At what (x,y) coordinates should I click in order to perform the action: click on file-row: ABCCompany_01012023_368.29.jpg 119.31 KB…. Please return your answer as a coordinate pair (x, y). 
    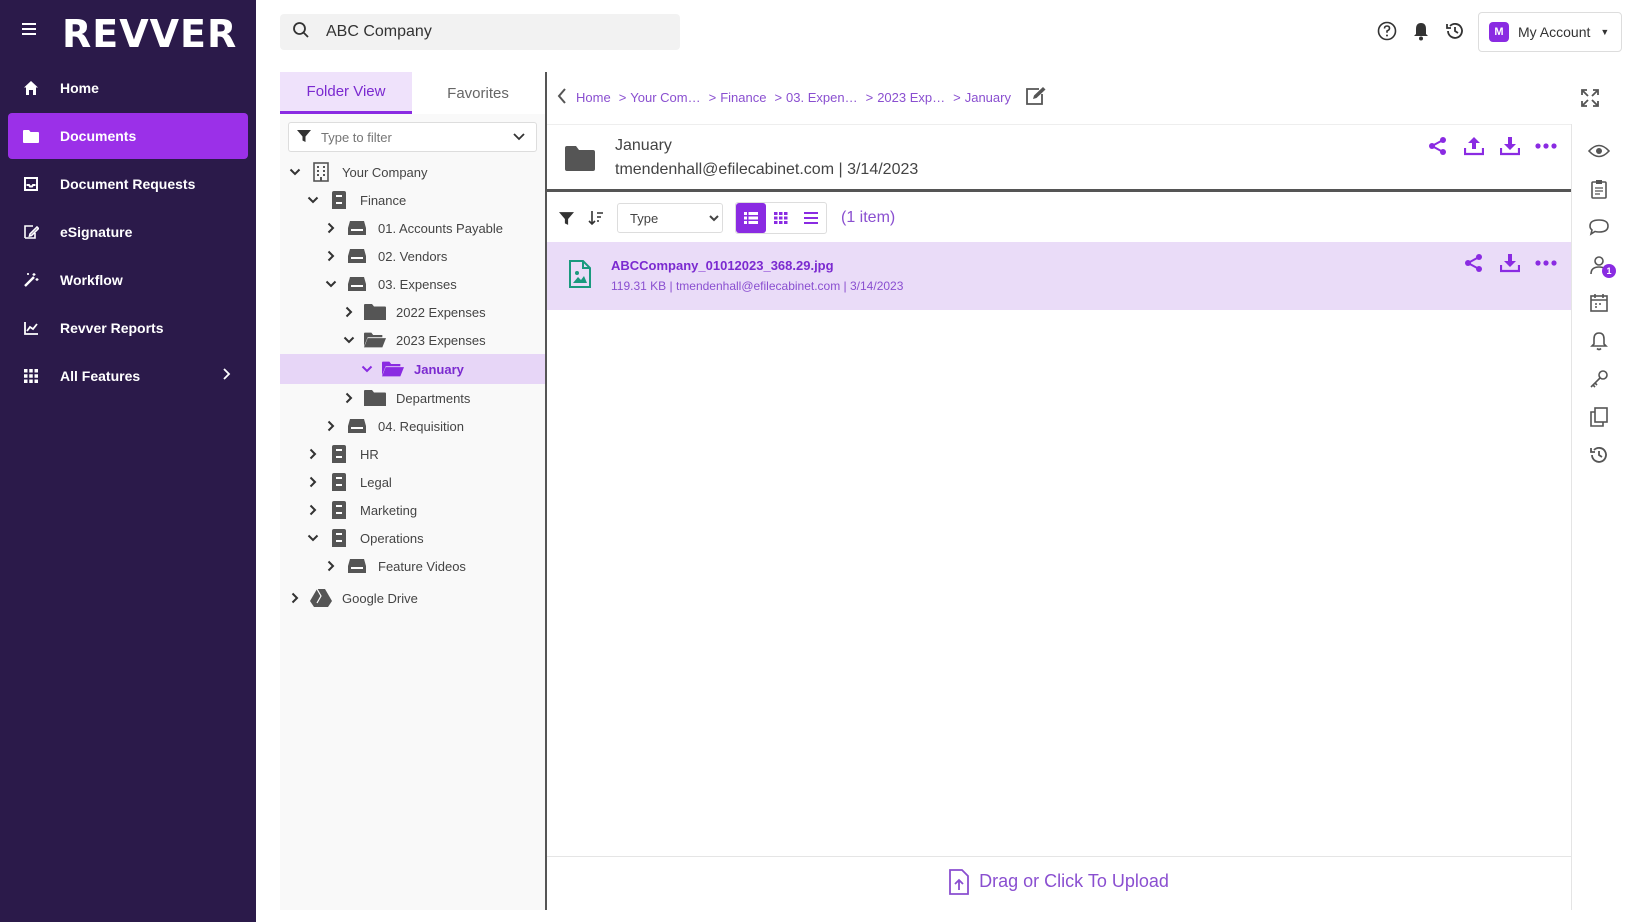
    Looking at the image, I should click on (1059, 276).